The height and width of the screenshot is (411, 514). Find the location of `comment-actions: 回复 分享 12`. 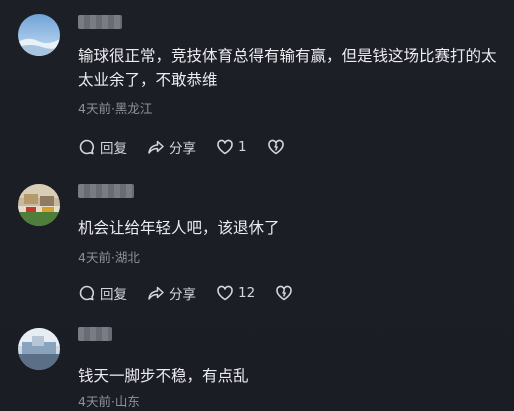

comment-actions: 回复 分享 12 is located at coordinates (195, 293).